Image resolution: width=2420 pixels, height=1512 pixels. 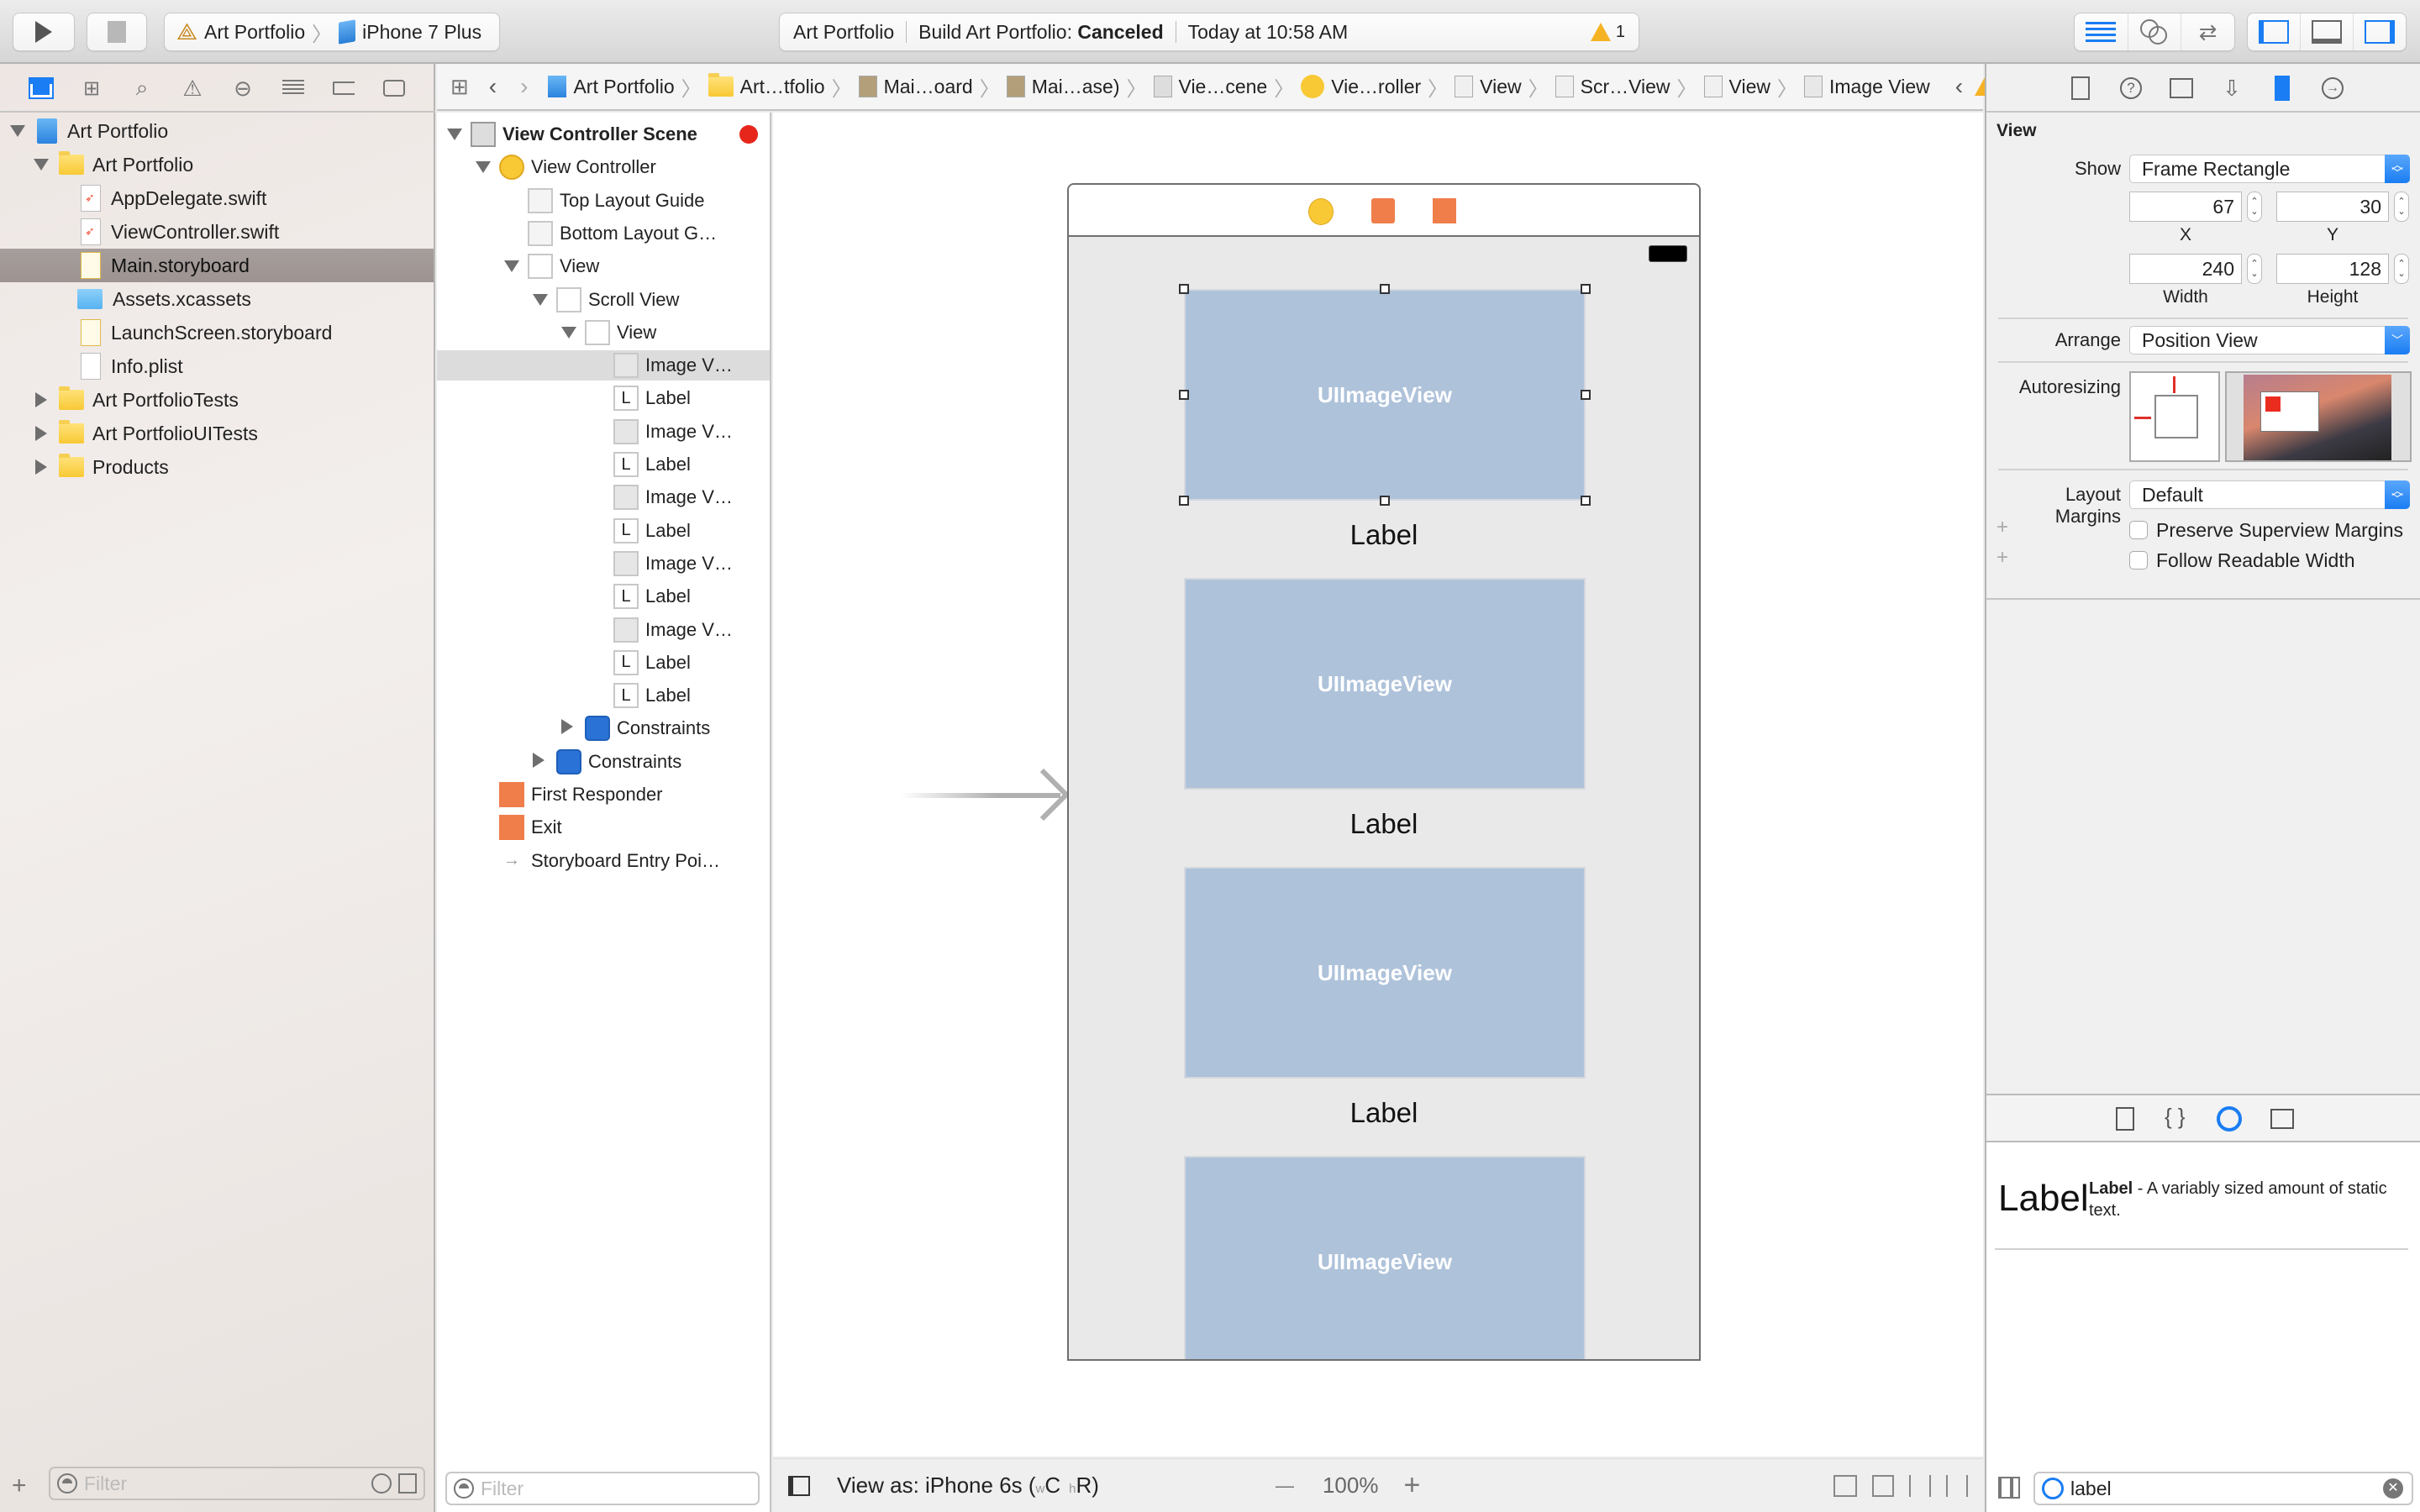 I want to click on source-control-filter-icon, so click(x=407, y=1483).